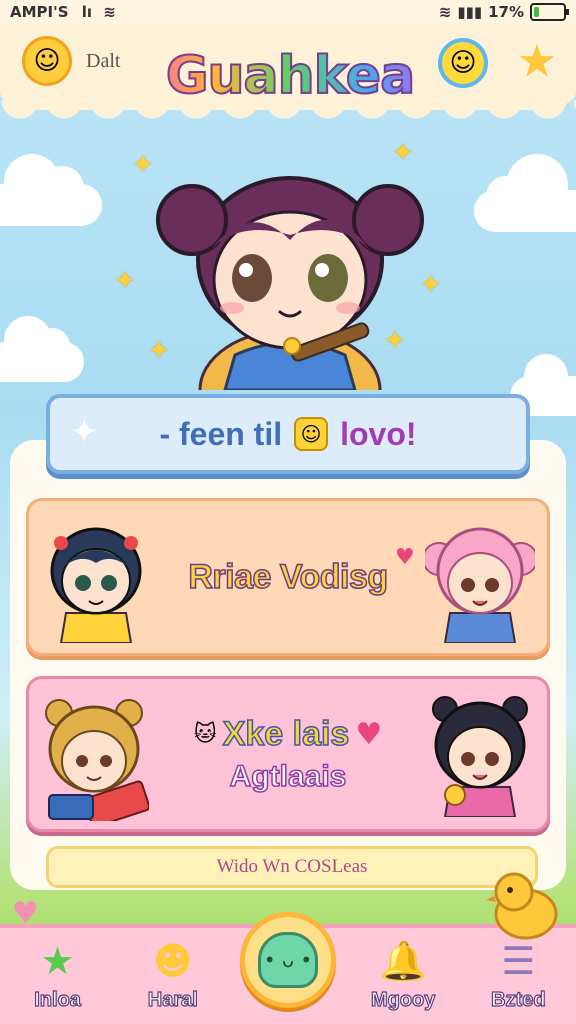 Image resolution: width=576 pixels, height=1024 pixels. What do you see at coordinates (87, 12) in the screenshot?
I see `signal-text: lı` at bounding box center [87, 12].